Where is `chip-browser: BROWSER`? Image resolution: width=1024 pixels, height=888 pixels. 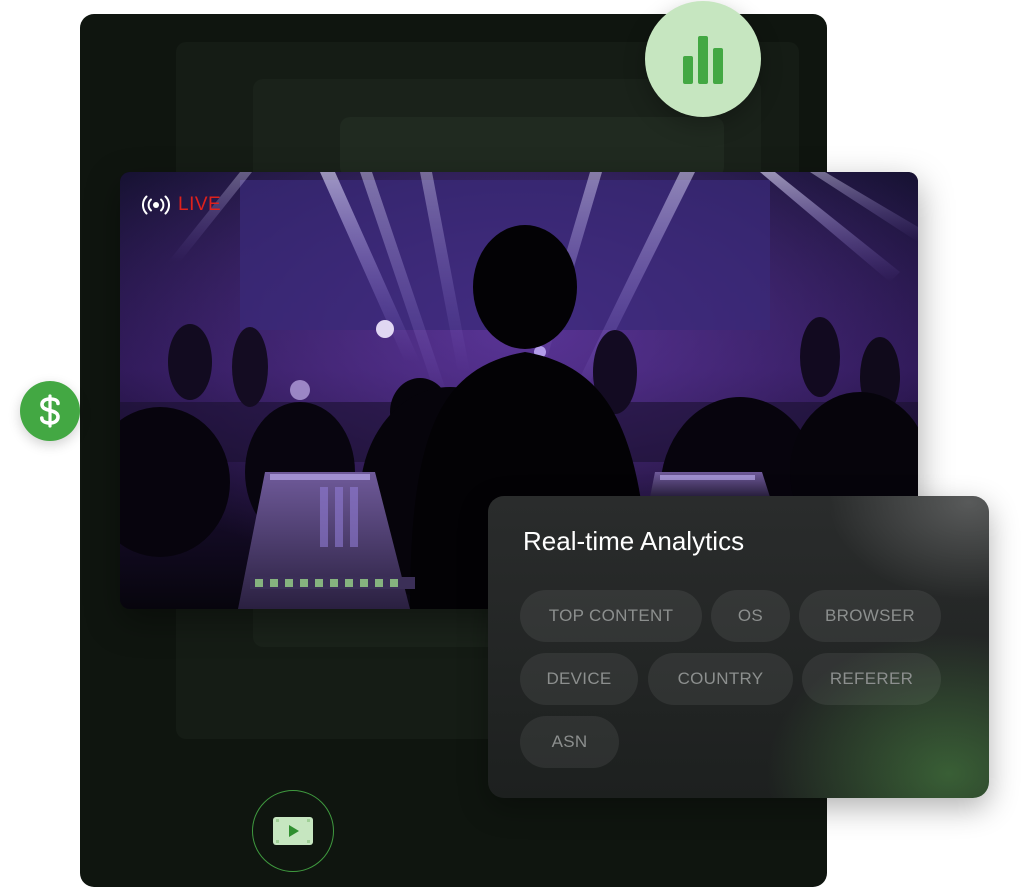
chip-browser: BROWSER is located at coordinates (870, 616).